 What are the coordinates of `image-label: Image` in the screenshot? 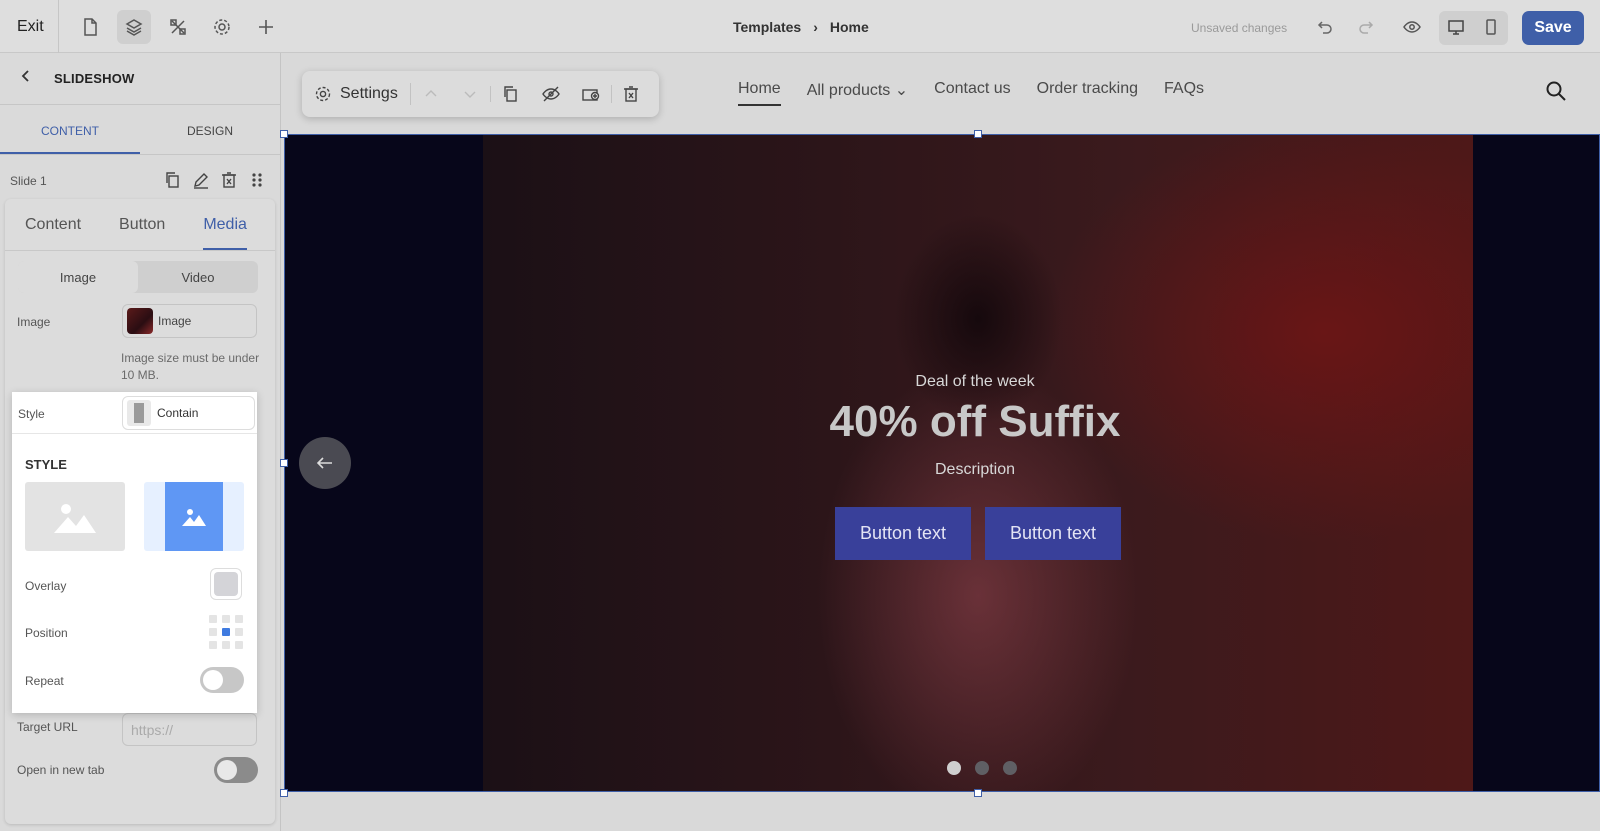 It's located at (34, 322).